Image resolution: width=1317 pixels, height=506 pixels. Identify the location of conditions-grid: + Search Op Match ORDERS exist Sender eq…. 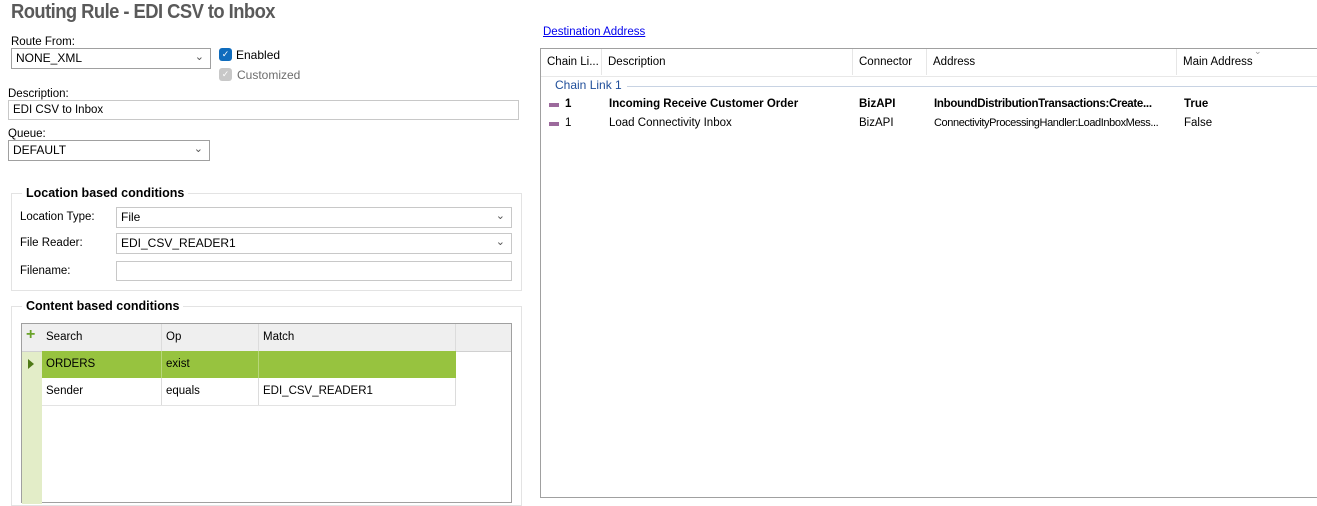
(266, 413).